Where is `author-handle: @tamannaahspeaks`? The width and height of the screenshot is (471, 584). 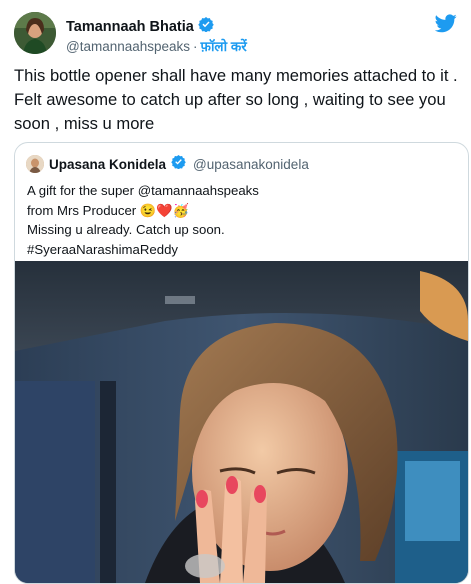 author-handle: @tamannaahspeaks is located at coordinates (128, 46).